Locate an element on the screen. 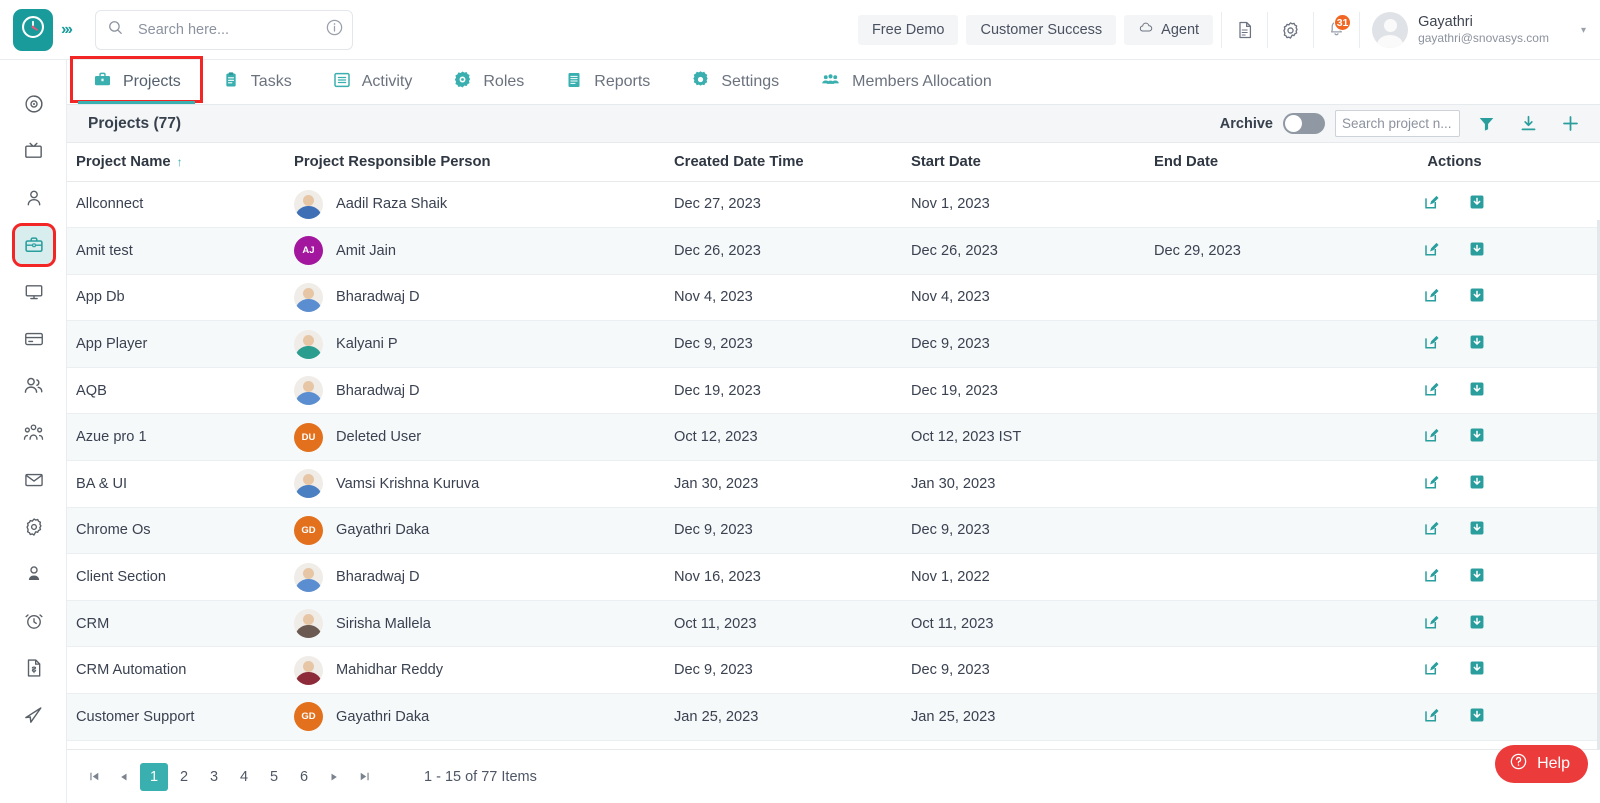 This screenshot has height=803, width=1600. app-logo is located at coordinates (33, 29).